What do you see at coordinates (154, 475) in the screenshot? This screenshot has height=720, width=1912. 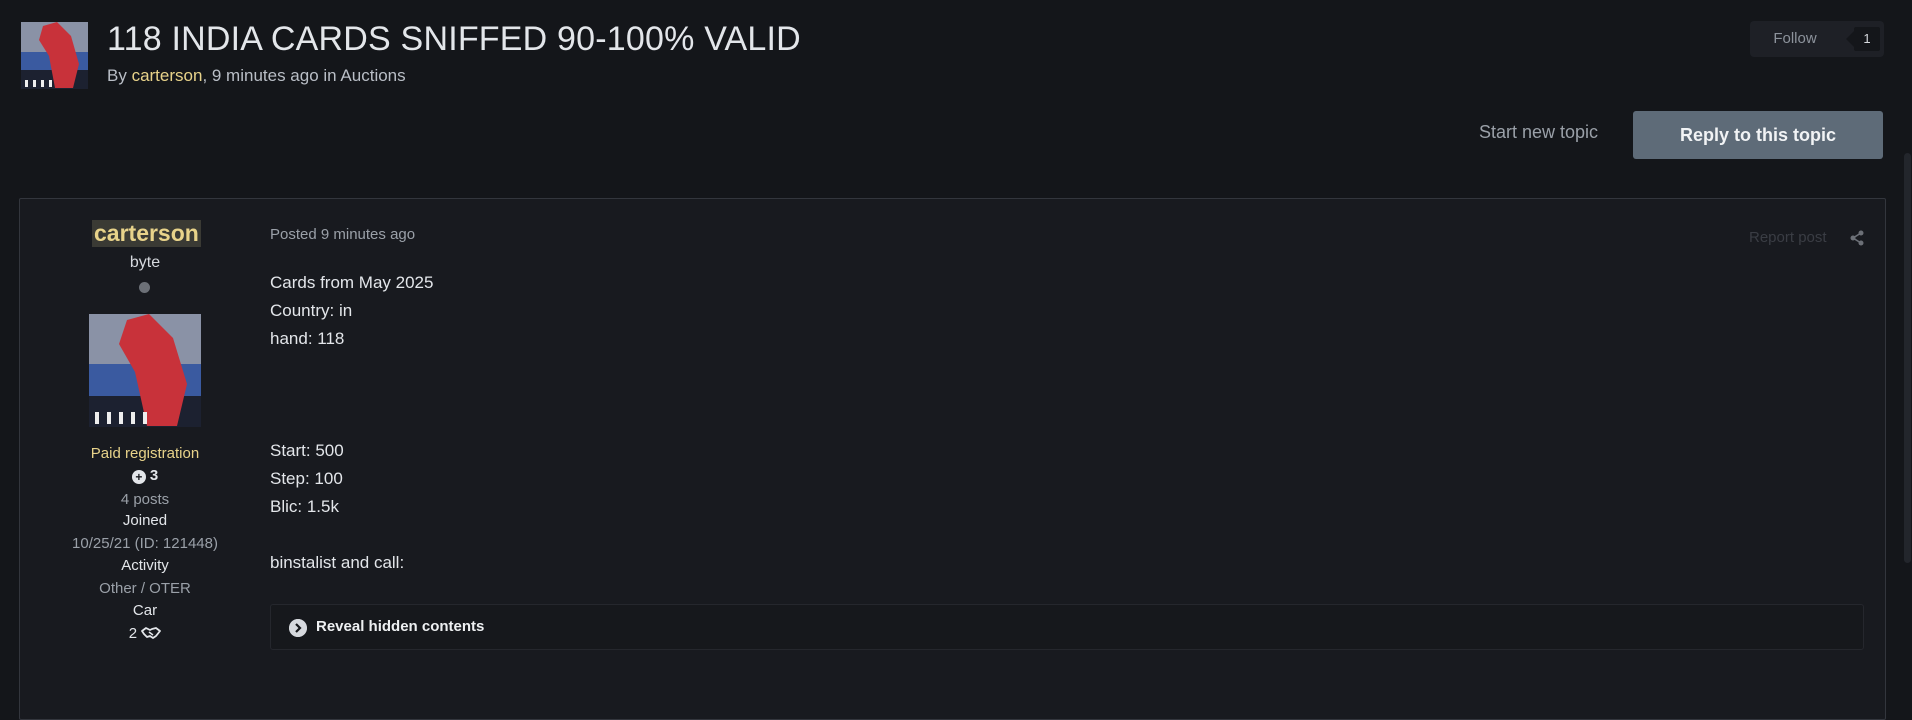 I see `reputation-value: 3` at bounding box center [154, 475].